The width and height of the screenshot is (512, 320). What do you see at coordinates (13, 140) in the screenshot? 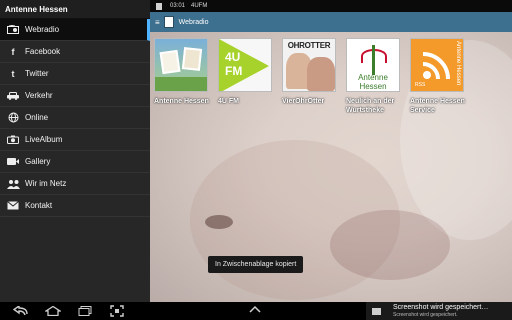
I see `camera-icon` at bounding box center [13, 140].